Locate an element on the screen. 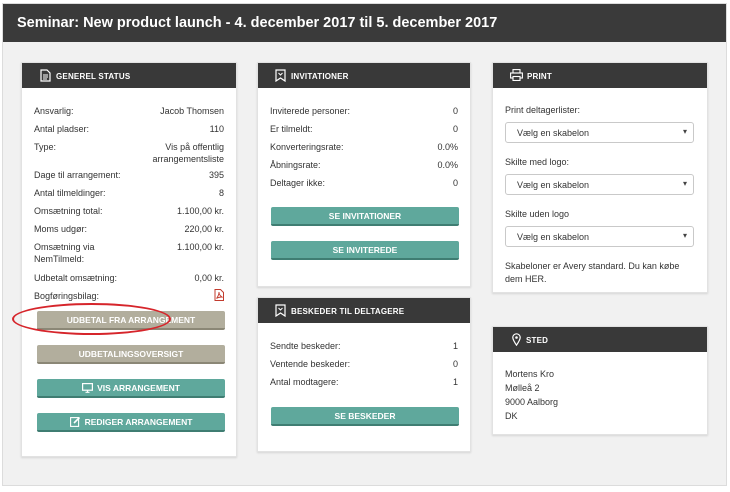  address-line: Mølleå 2 is located at coordinates (522, 388).